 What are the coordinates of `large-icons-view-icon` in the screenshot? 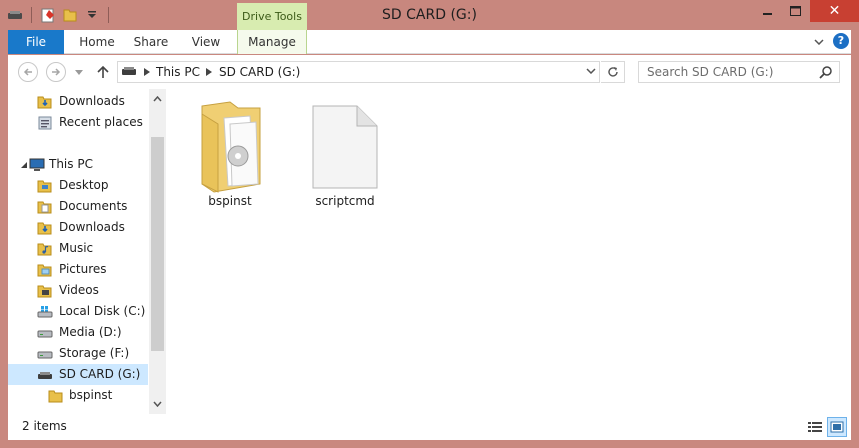 It's located at (837, 427).